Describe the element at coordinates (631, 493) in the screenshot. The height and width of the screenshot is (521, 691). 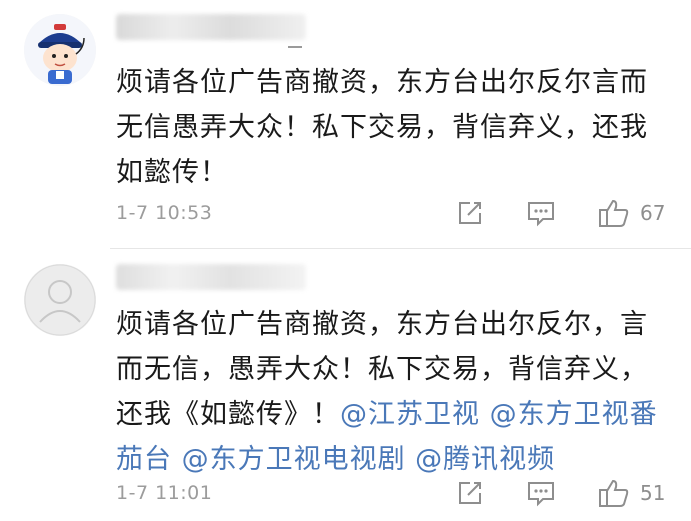
I see `like-button: 51` at that location.